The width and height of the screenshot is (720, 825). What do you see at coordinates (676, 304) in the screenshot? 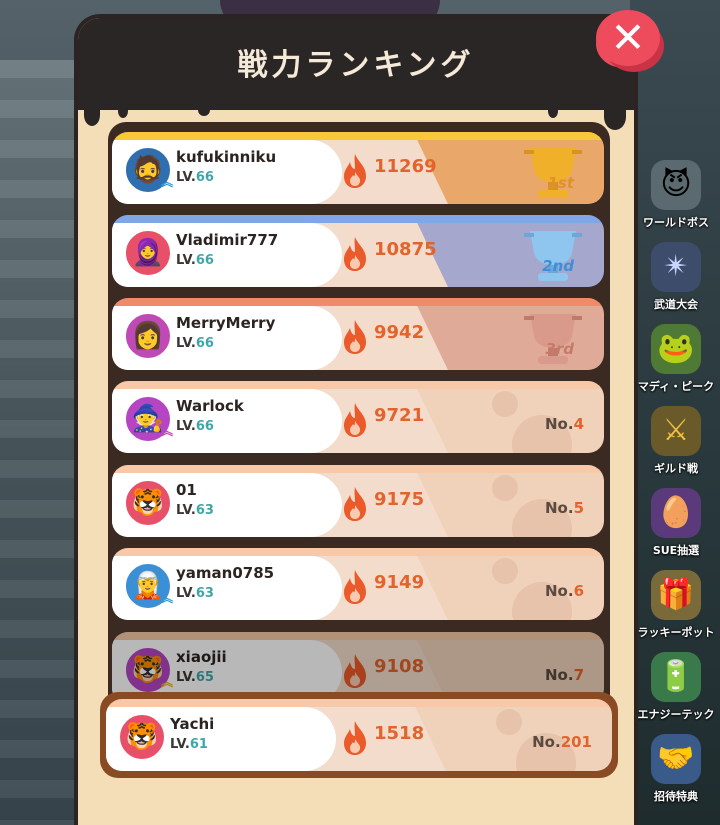
I see `side-item-label: 武道大会` at bounding box center [676, 304].